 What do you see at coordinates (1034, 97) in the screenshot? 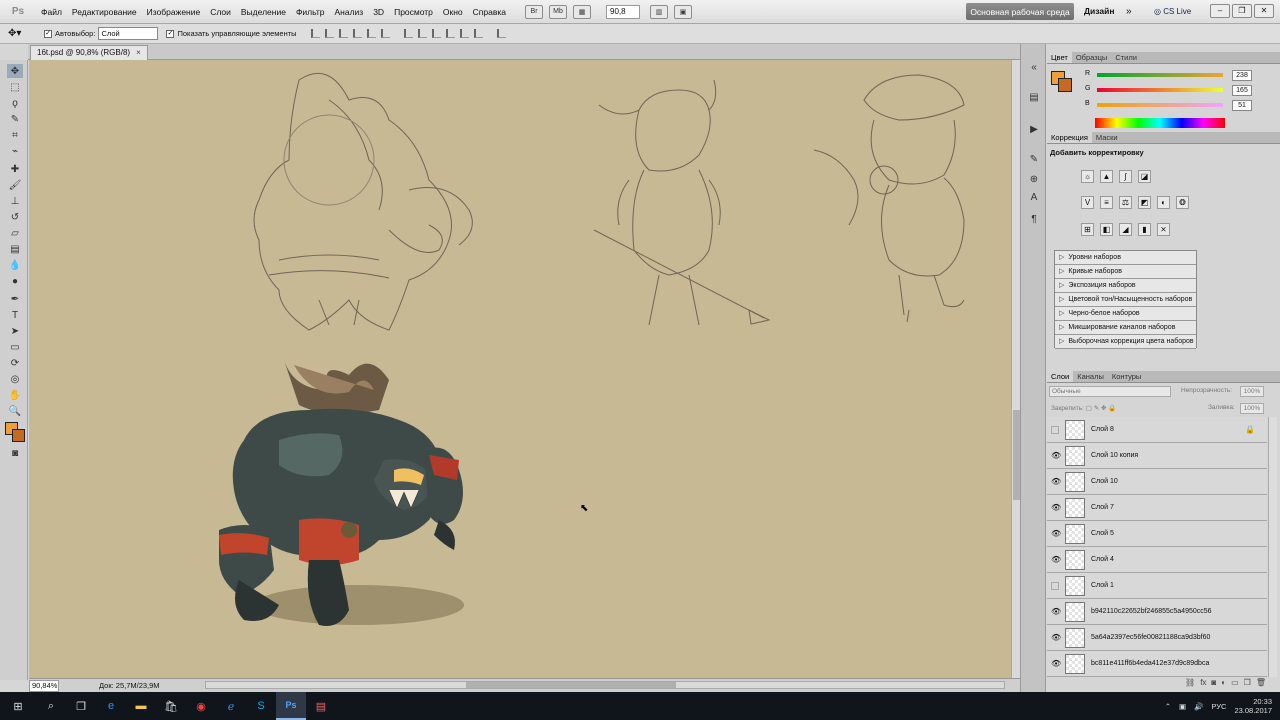
I see `history-panel-icon: ▤` at bounding box center [1034, 97].